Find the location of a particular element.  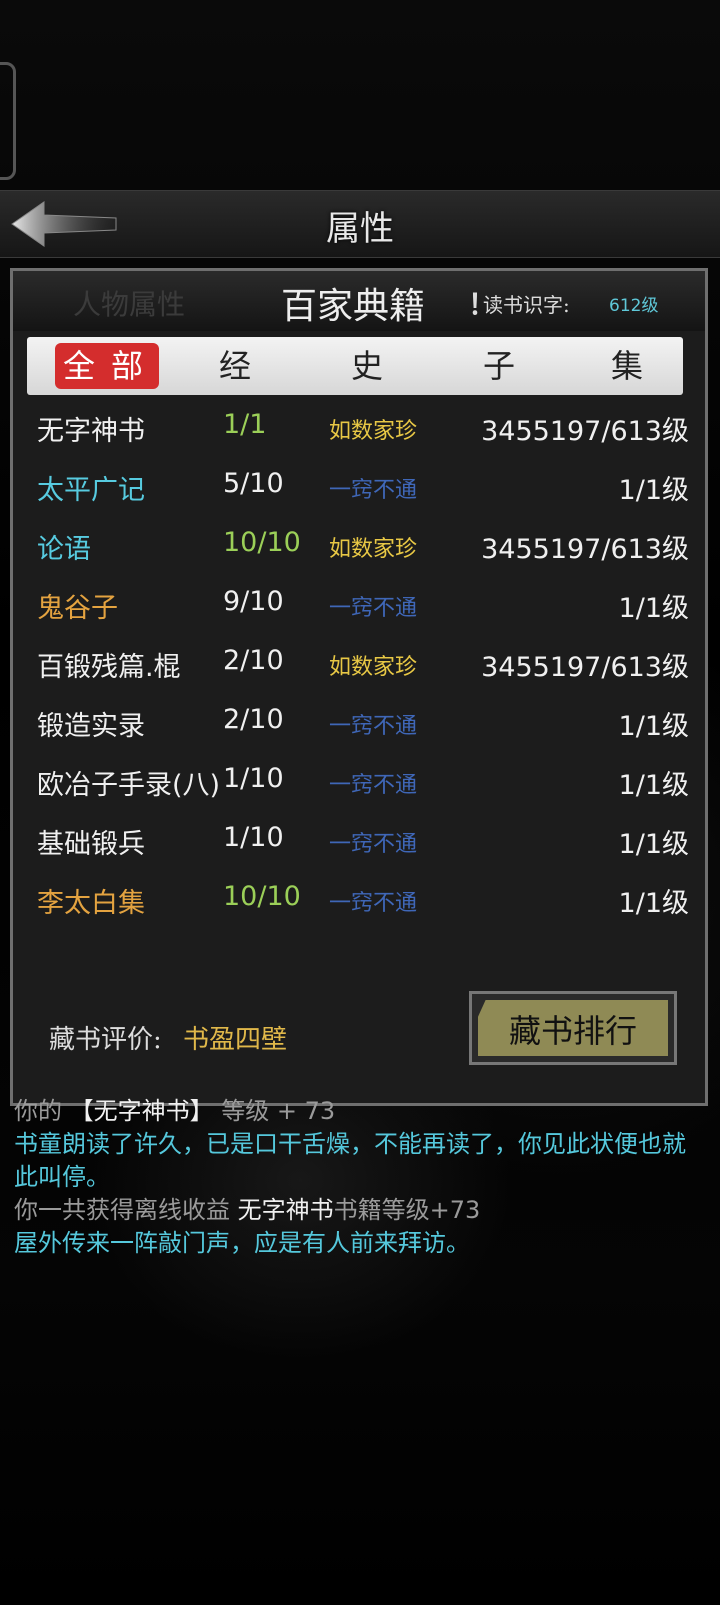

book-row: 无字神书 1/1 如数家珍 3455197/613级 is located at coordinates (359, 428).